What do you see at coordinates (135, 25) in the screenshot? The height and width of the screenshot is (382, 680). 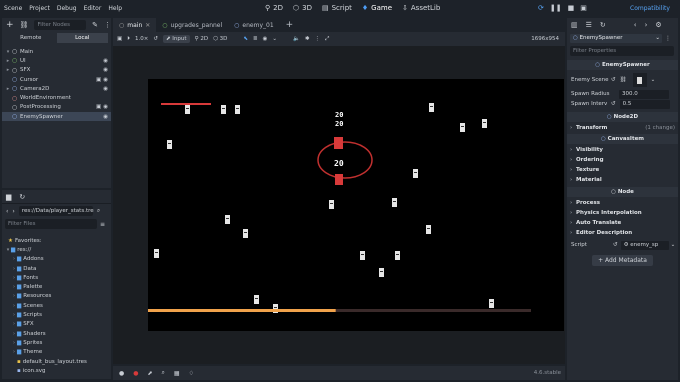 I see `tab-main: ○ main ✕` at bounding box center [135, 25].